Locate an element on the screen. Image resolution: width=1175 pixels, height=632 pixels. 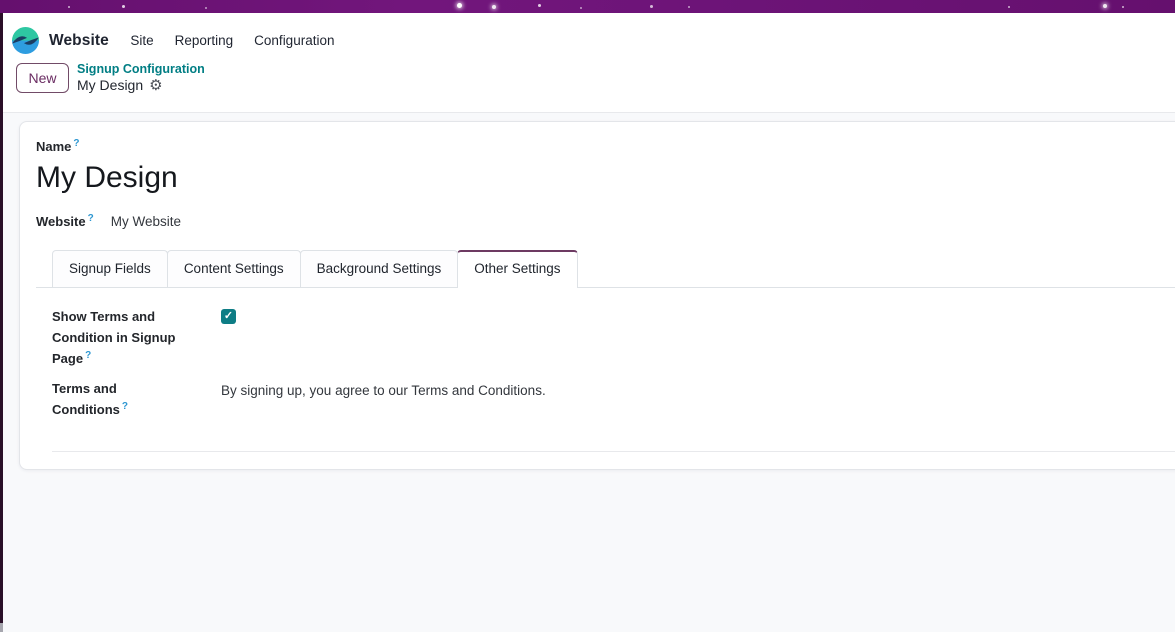
tab-signup-fields: Signup Fields is located at coordinates (110, 268).